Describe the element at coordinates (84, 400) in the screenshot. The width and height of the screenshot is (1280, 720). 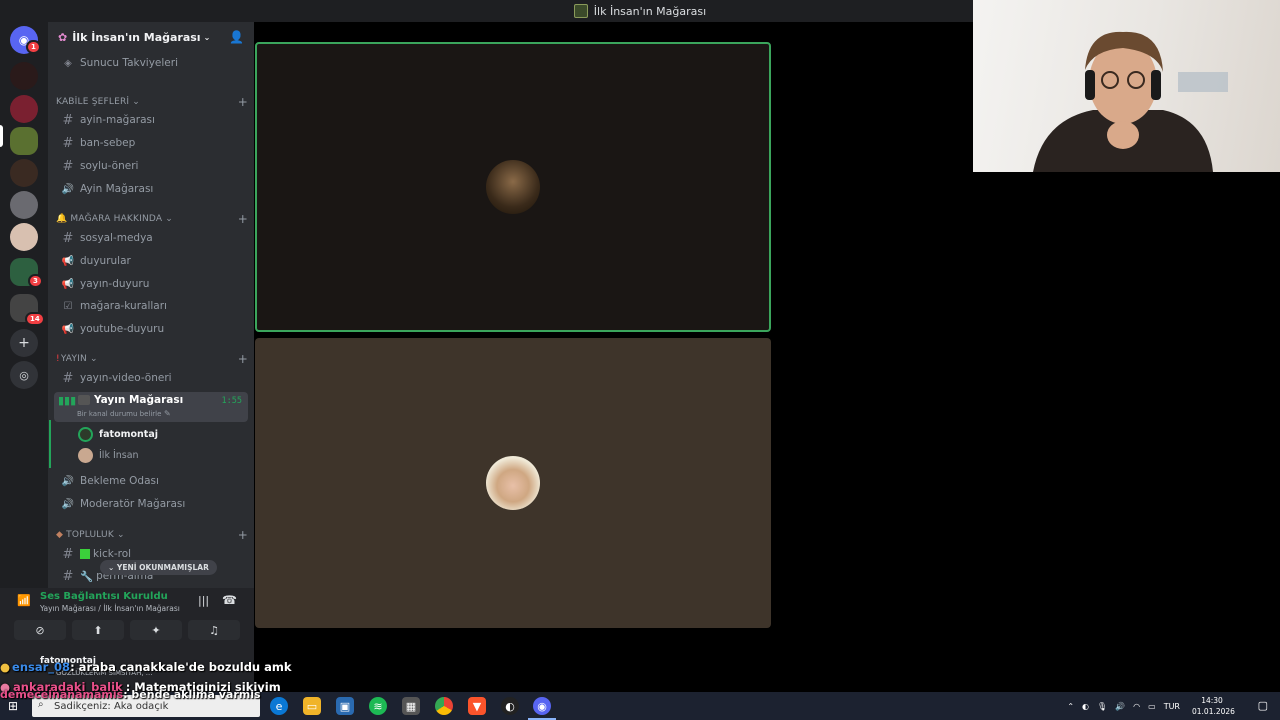
I see `status-icon` at that location.